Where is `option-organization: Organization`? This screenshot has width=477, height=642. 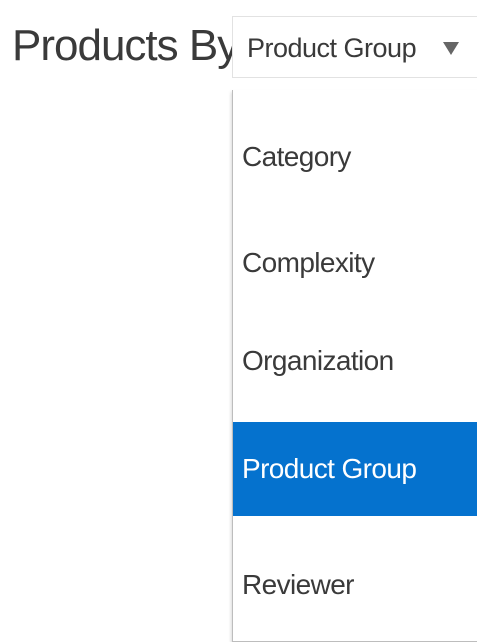 option-organization: Organization is located at coordinates (355, 361).